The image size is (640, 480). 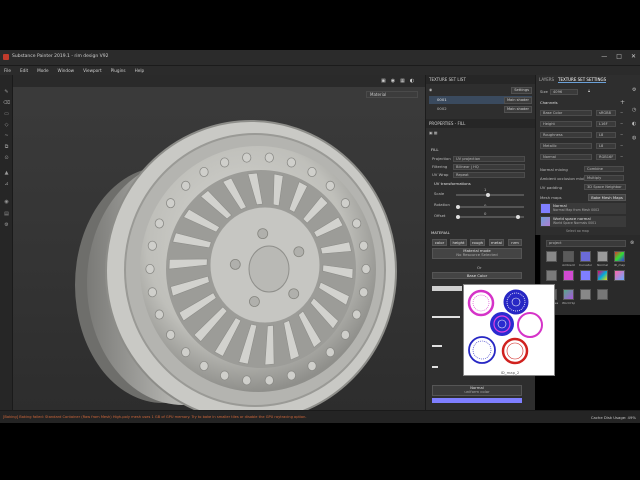 I want to click on uv-wrap-select: Repeat, so click(x=489, y=175).